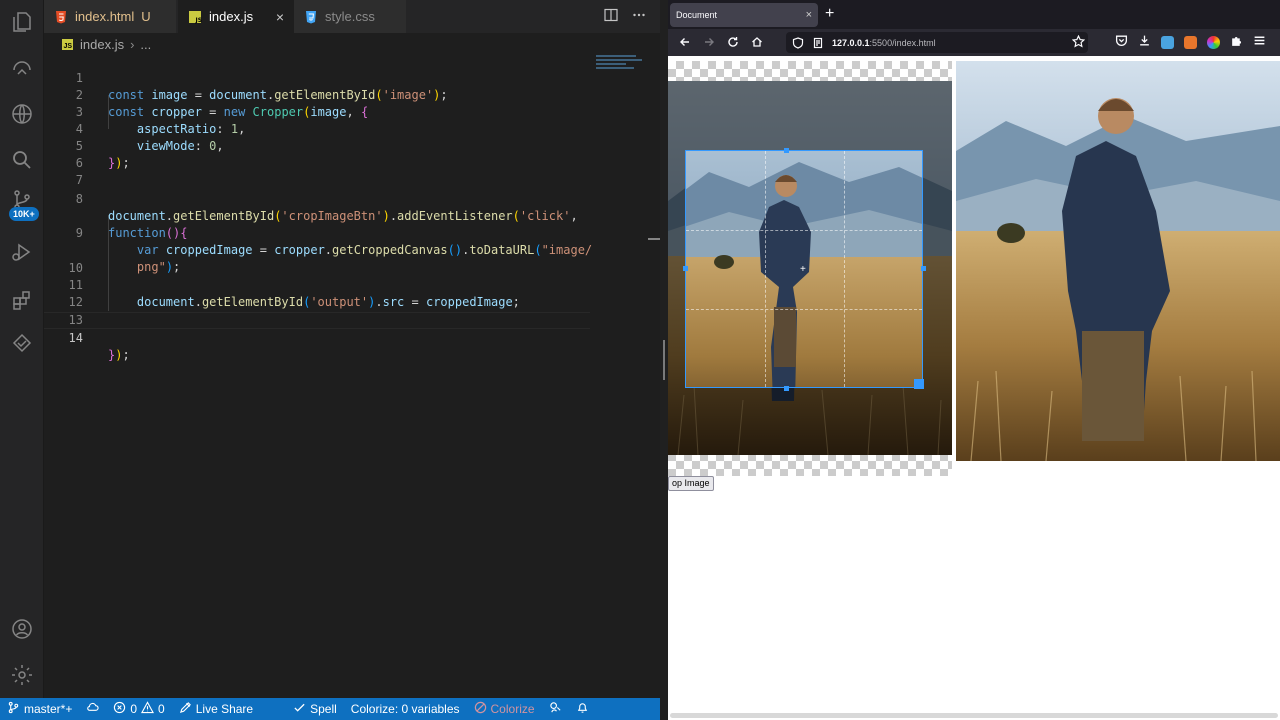 This screenshot has height=720, width=1280. I want to click on spell-label: Spell, so click(323, 709).